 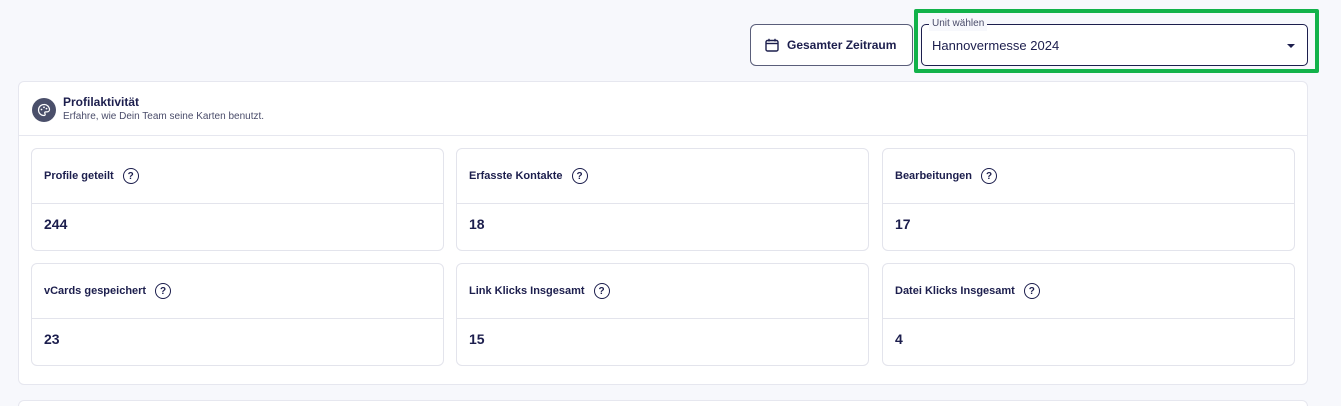 What do you see at coordinates (477, 224) in the screenshot?
I see `stat-card-value: 18` at bounding box center [477, 224].